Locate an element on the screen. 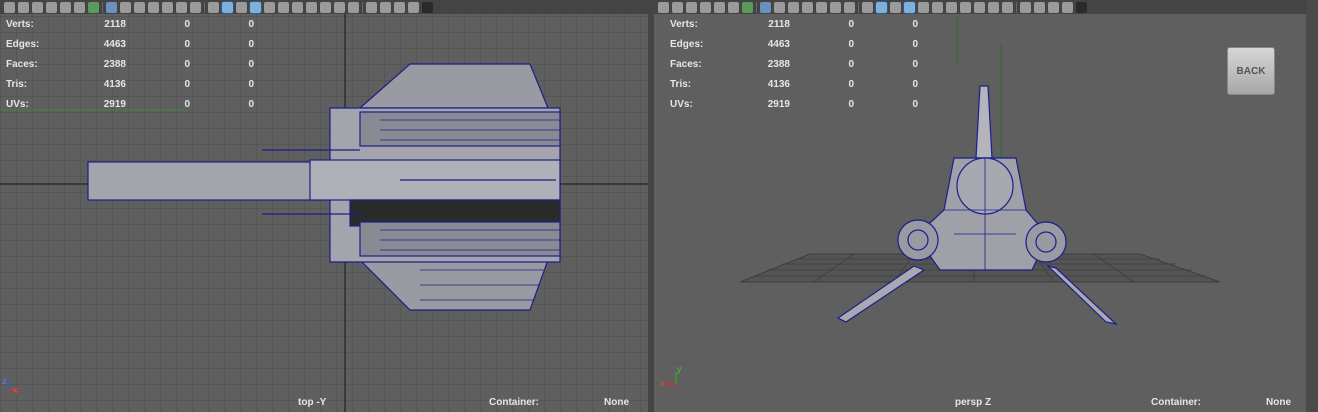 This screenshot has height=412, width=1318. ship-persp-mesh is located at coordinates (977, 205).